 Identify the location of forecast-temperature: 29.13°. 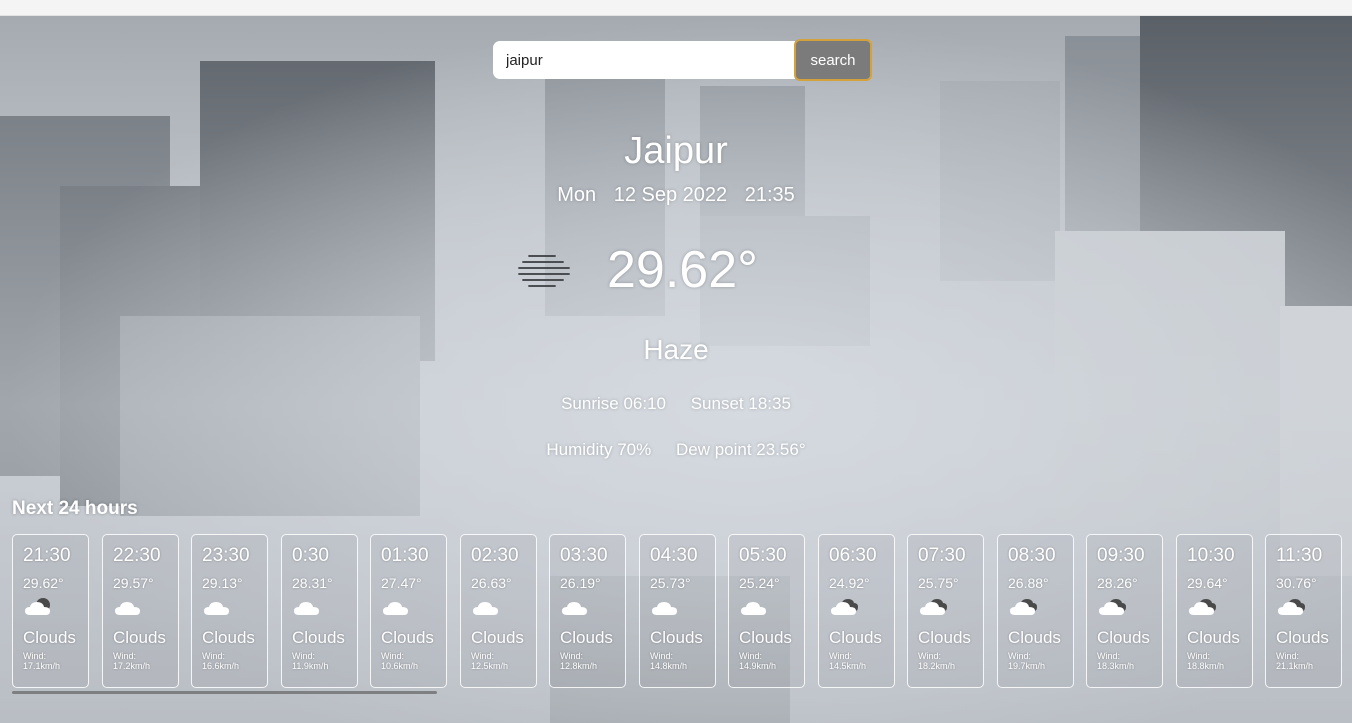
(222, 583).